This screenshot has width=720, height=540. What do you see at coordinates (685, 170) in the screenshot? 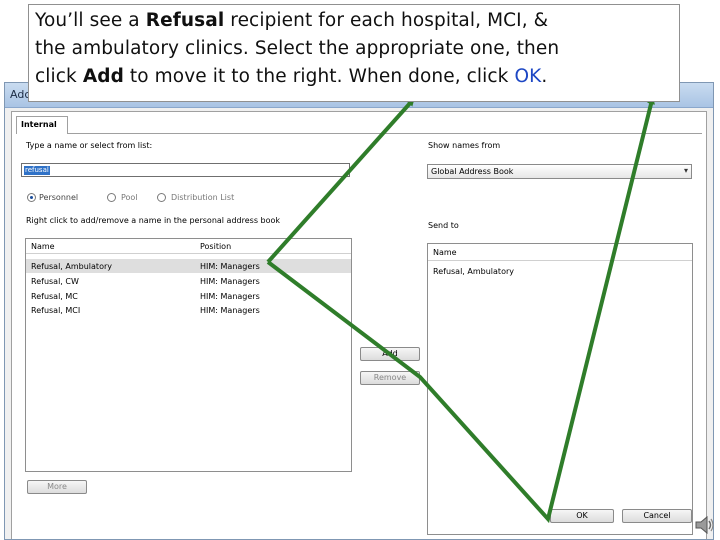
I see `chevron-down-icon: ▾` at bounding box center [685, 170].